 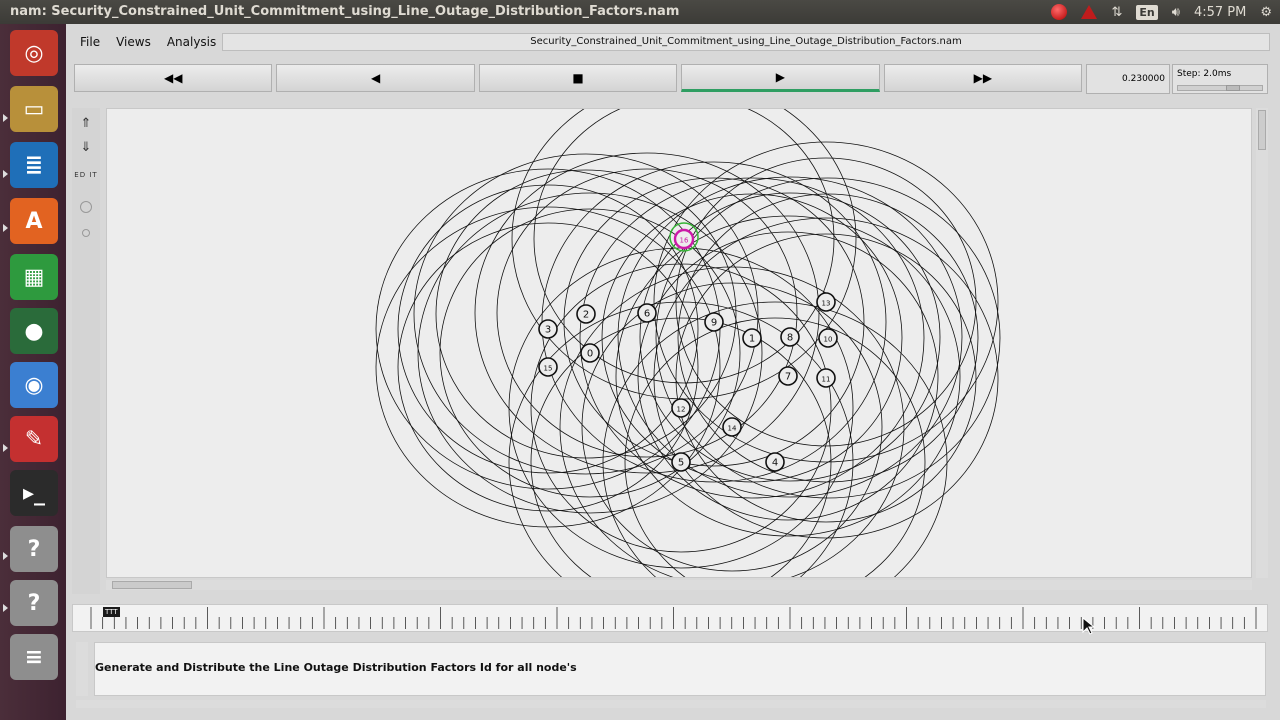 What do you see at coordinates (1262, 130) in the screenshot?
I see `vertical-scroll-thumb` at bounding box center [1262, 130].